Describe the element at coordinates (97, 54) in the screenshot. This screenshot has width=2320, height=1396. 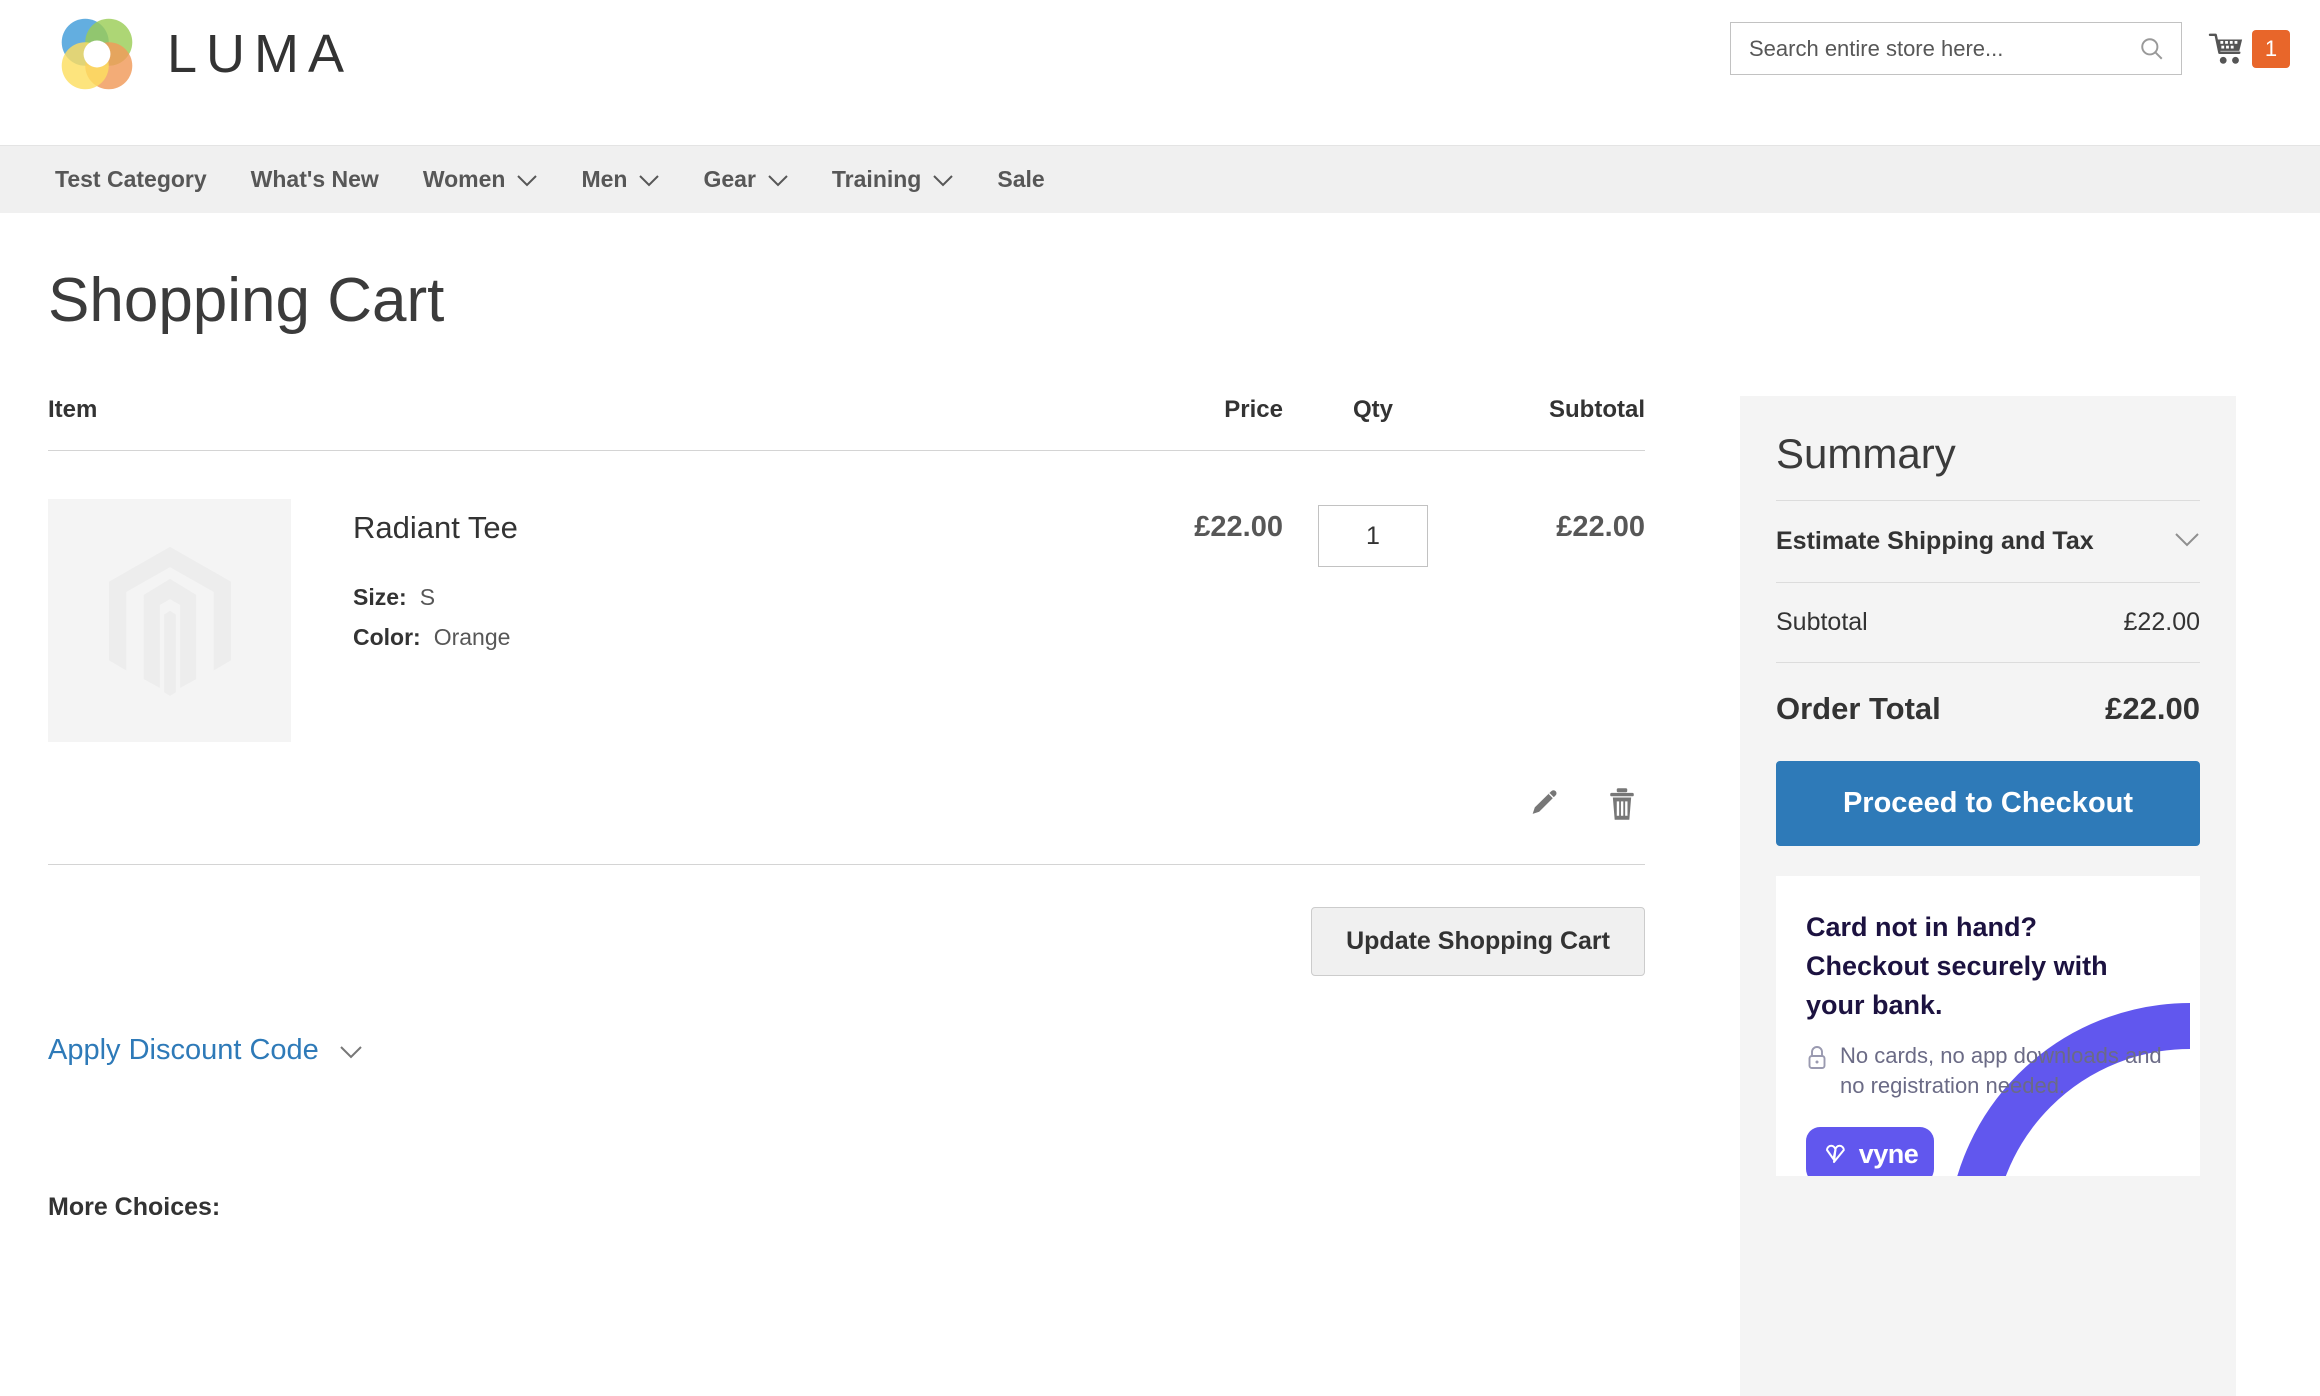
I see `luma-rings-logo-icon` at that location.